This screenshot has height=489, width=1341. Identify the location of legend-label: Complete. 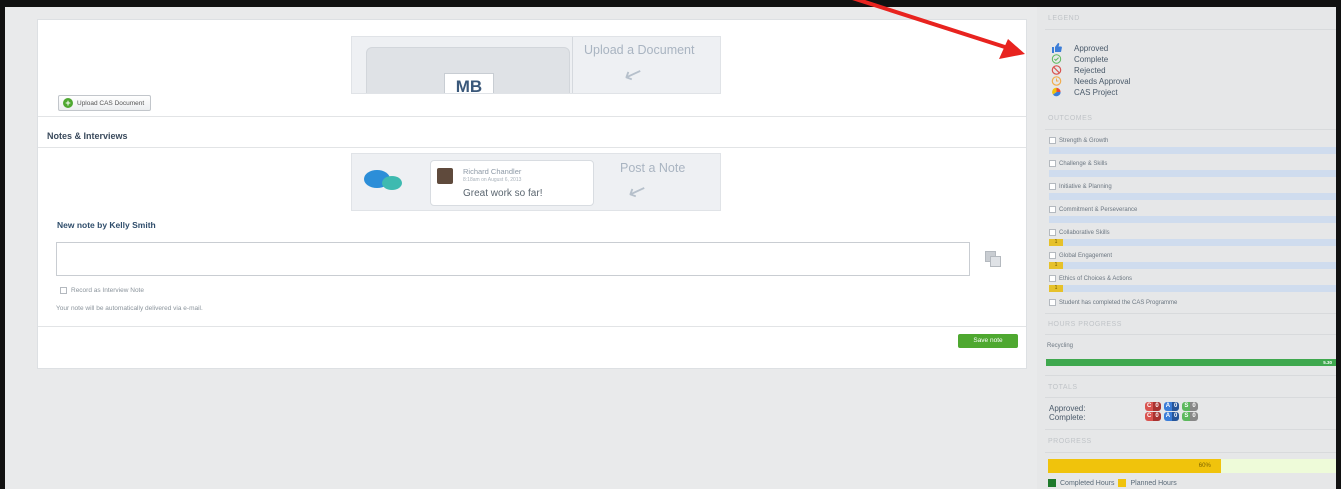
(1091, 59).